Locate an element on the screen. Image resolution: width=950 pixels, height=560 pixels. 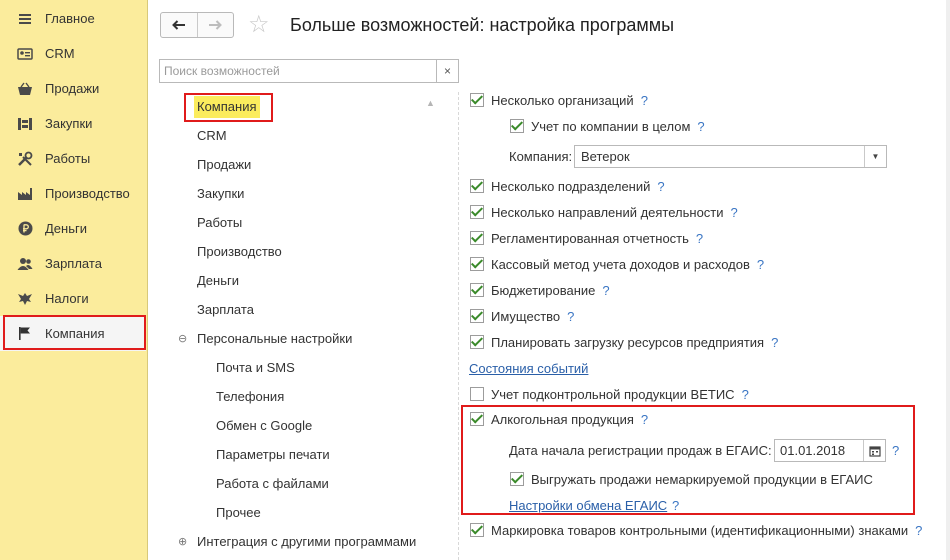
tools-icon is located at coordinates (25, 159).